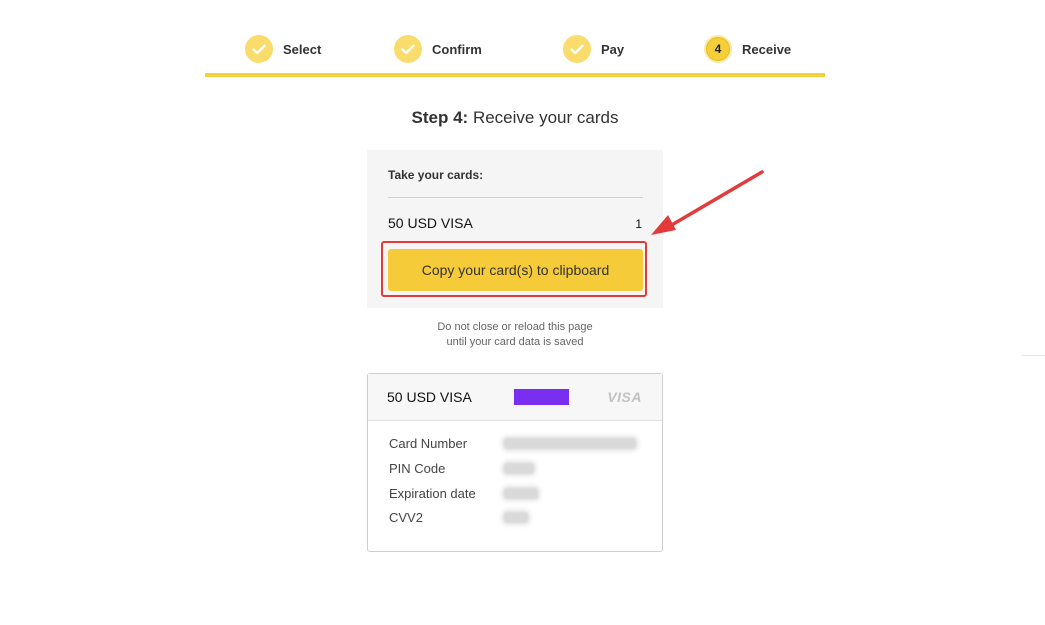 The image size is (1045, 625). I want to click on expiration-date-value-blurred, so click(521, 493).